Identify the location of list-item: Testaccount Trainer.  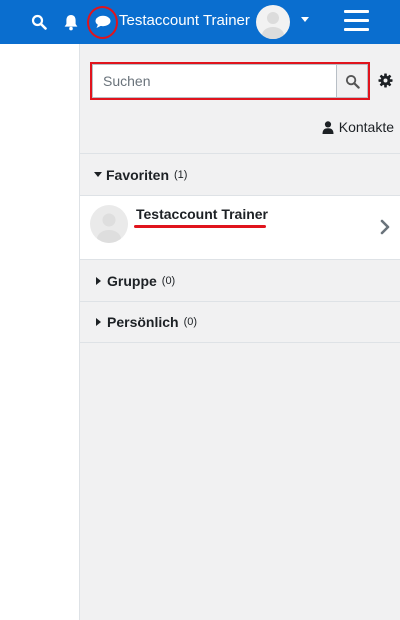
(240, 227).